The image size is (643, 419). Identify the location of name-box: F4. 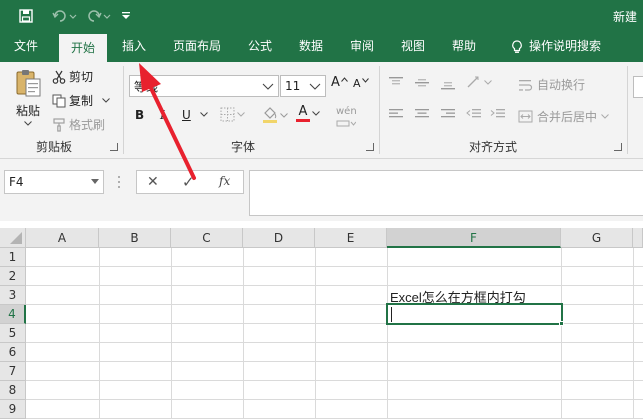
(54, 182).